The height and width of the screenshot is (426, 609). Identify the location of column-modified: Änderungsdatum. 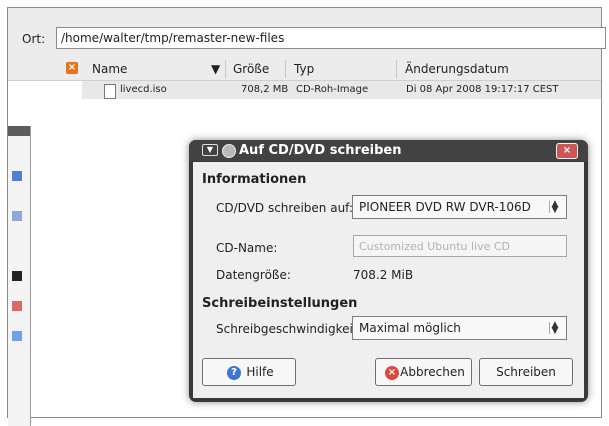
(457, 69).